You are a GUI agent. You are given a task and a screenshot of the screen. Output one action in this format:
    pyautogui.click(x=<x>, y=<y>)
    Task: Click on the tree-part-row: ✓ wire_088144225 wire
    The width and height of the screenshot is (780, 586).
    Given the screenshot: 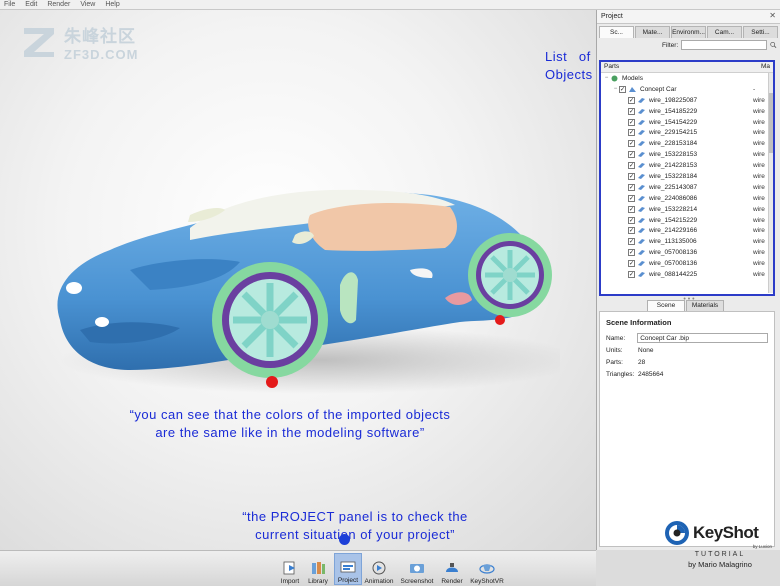 What is the action you would take?
    pyautogui.click(x=687, y=274)
    